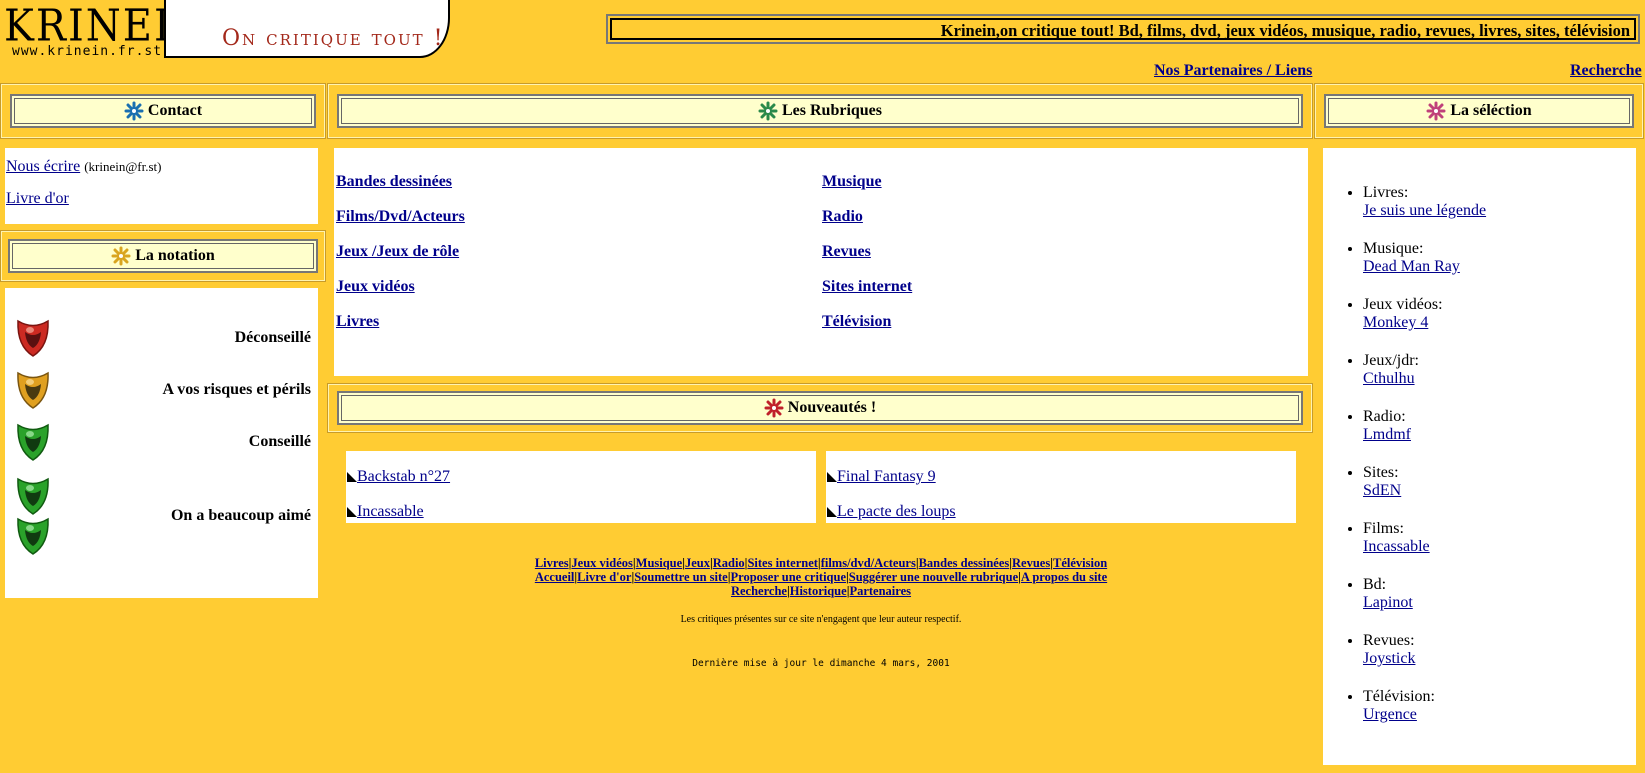 The image size is (1645, 773). I want to click on rubrique-link: Radio, so click(842, 216).